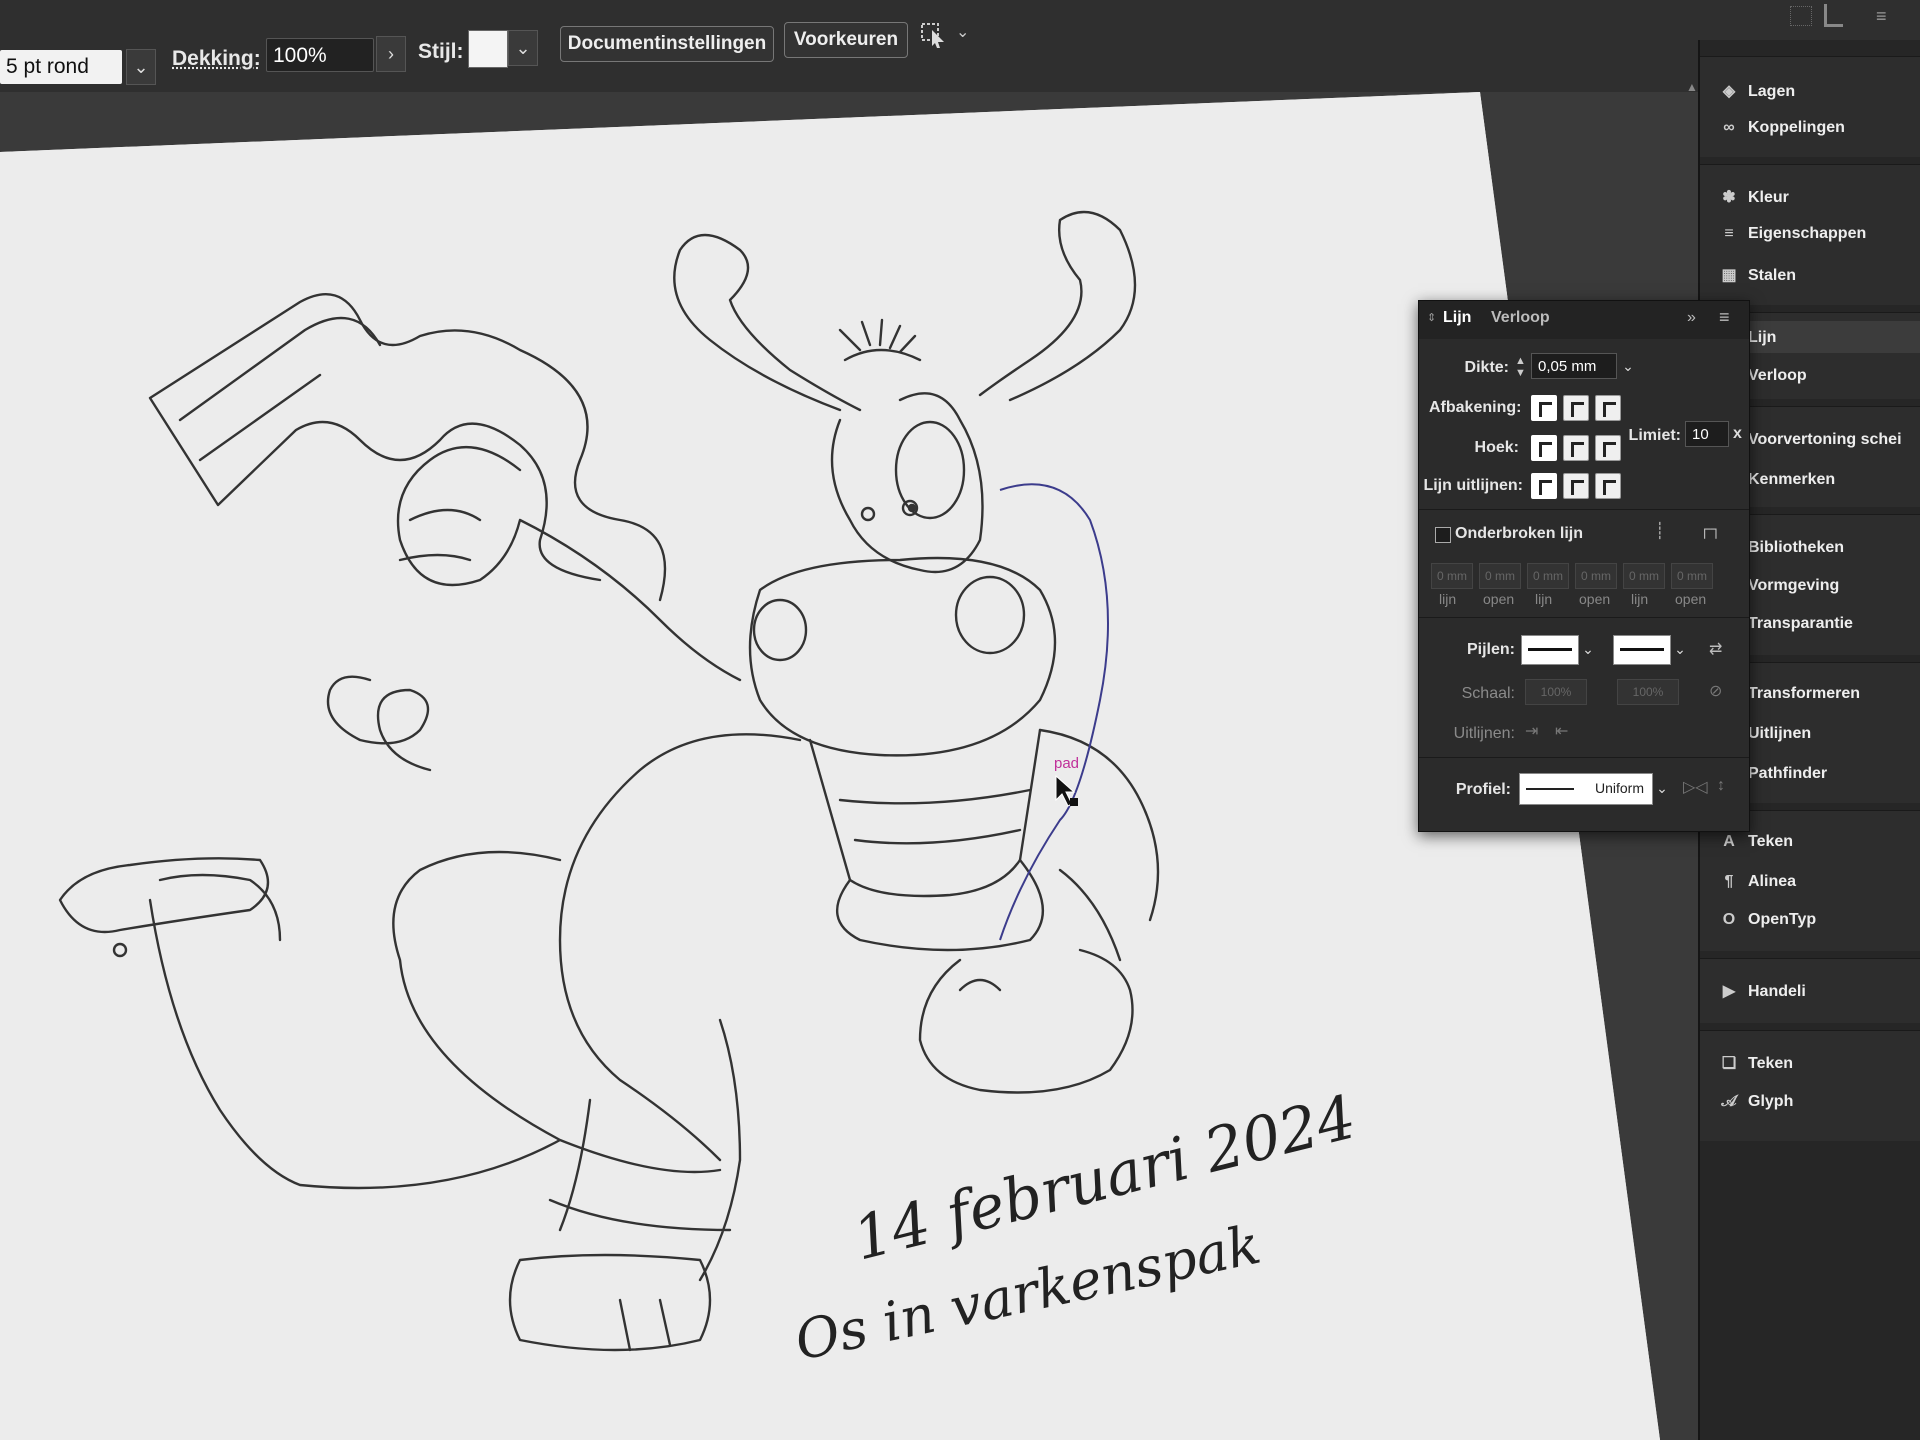 This screenshot has width=1920, height=1440. I want to click on menu-lines-icon: ≡, so click(1881, 16).